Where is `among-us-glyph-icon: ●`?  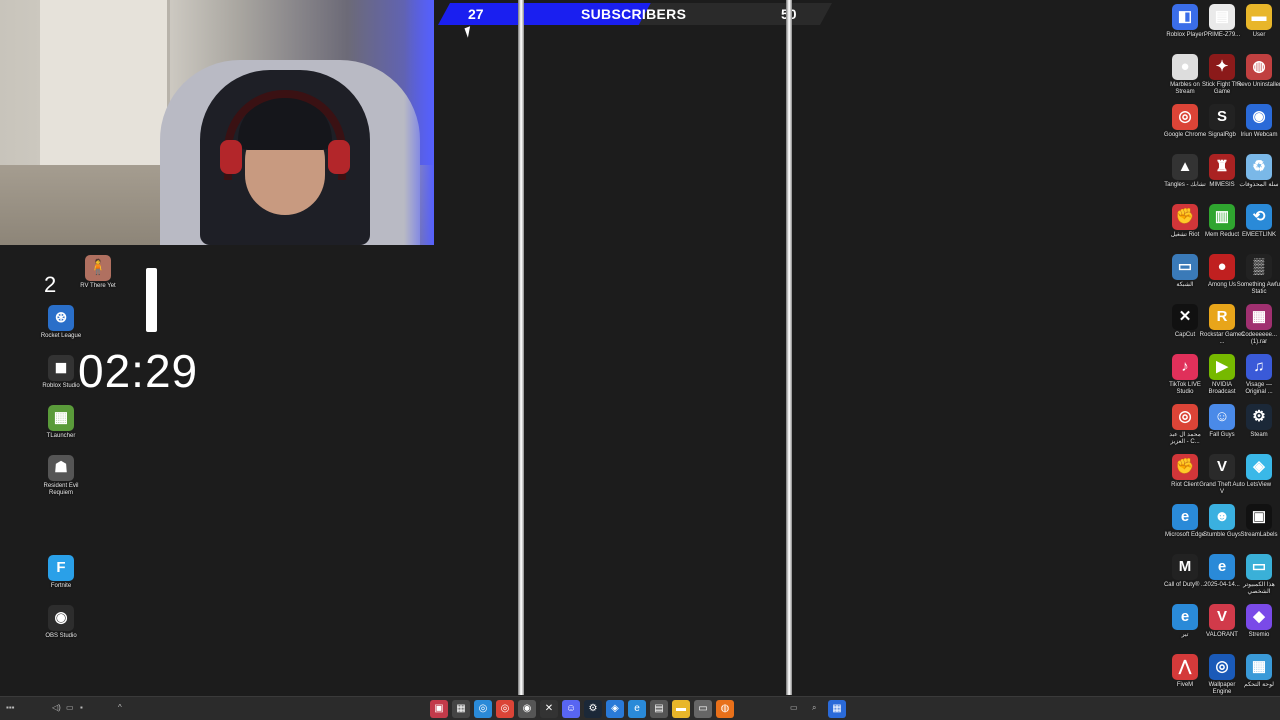
among-us-glyph-icon: ● is located at coordinates (1222, 267).